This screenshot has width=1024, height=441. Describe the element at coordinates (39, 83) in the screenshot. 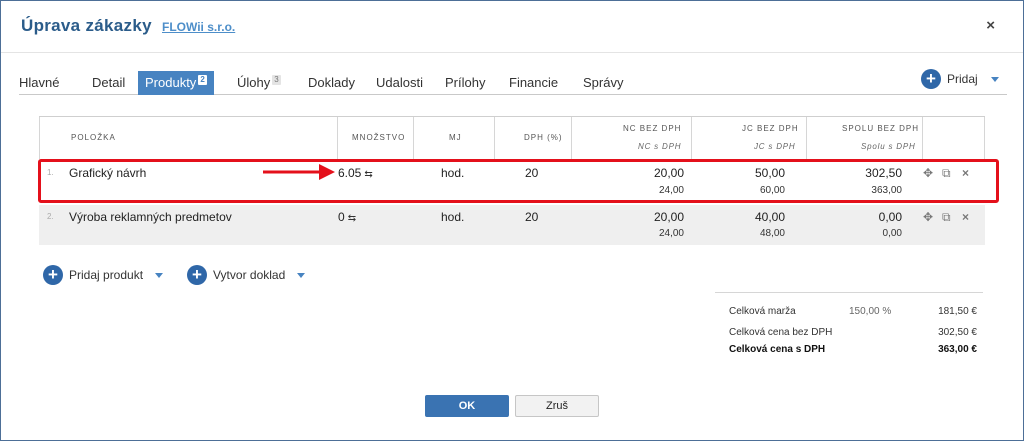

I see `tab-hlavne: Hlavné` at that location.